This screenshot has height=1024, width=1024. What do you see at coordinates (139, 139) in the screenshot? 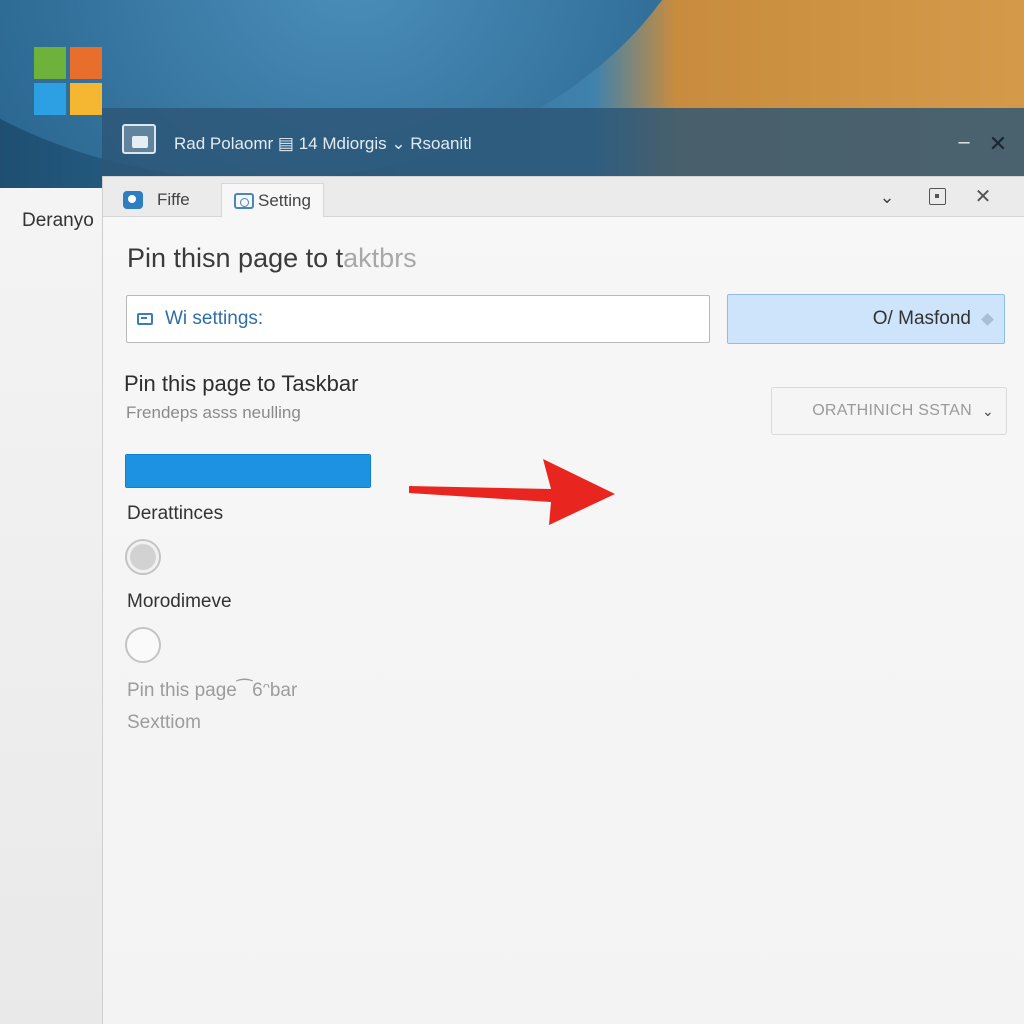
I see `window-app-icon` at bounding box center [139, 139].